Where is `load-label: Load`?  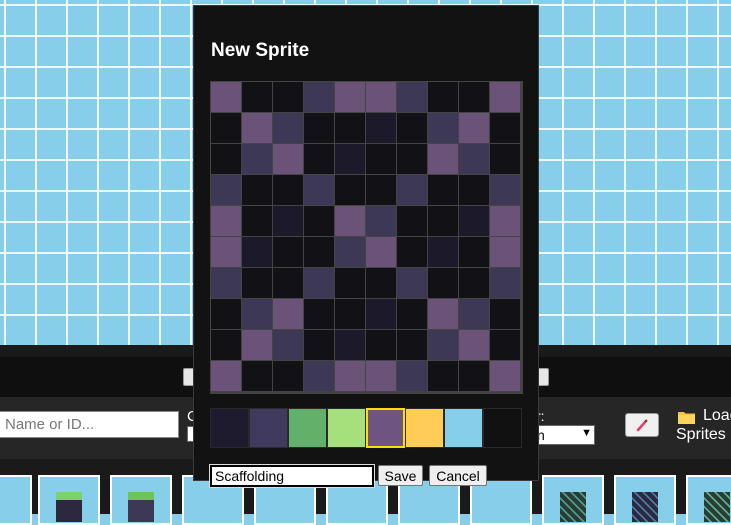 load-label: Load is located at coordinates (717, 416).